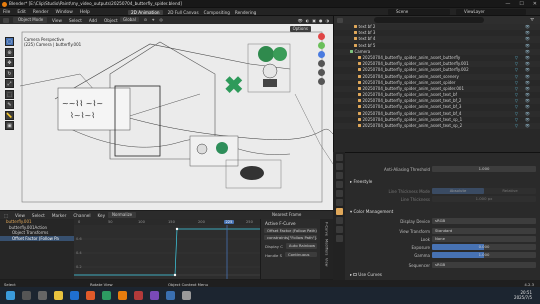  What do you see at coordinates (217, 12) in the screenshot?
I see `workspace-tab-compositing: Compositing` at bounding box center [217, 12].